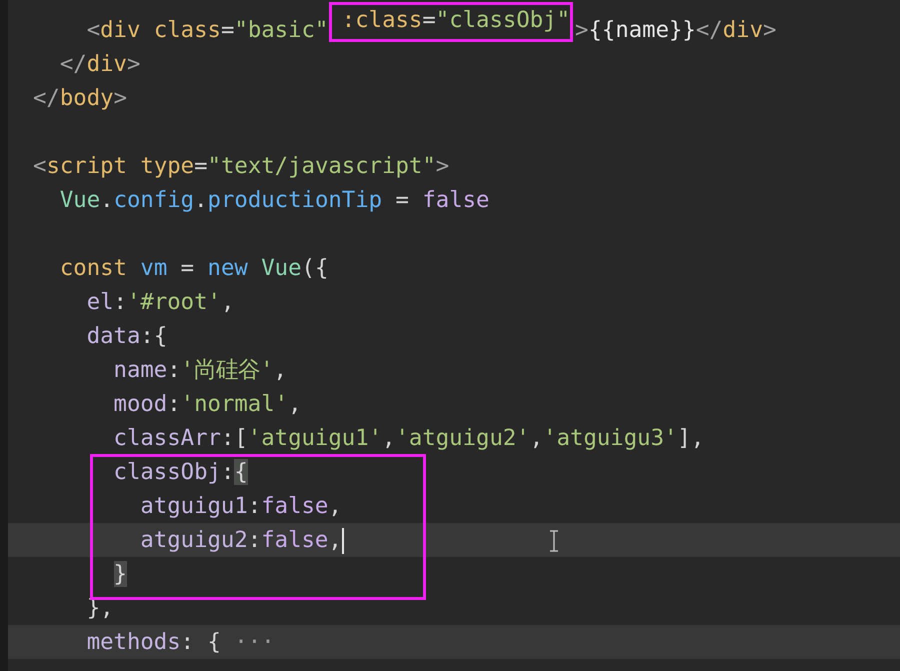 The height and width of the screenshot is (671, 900). What do you see at coordinates (167, 472) in the screenshot?
I see `code-token: classObj` at bounding box center [167, 472].